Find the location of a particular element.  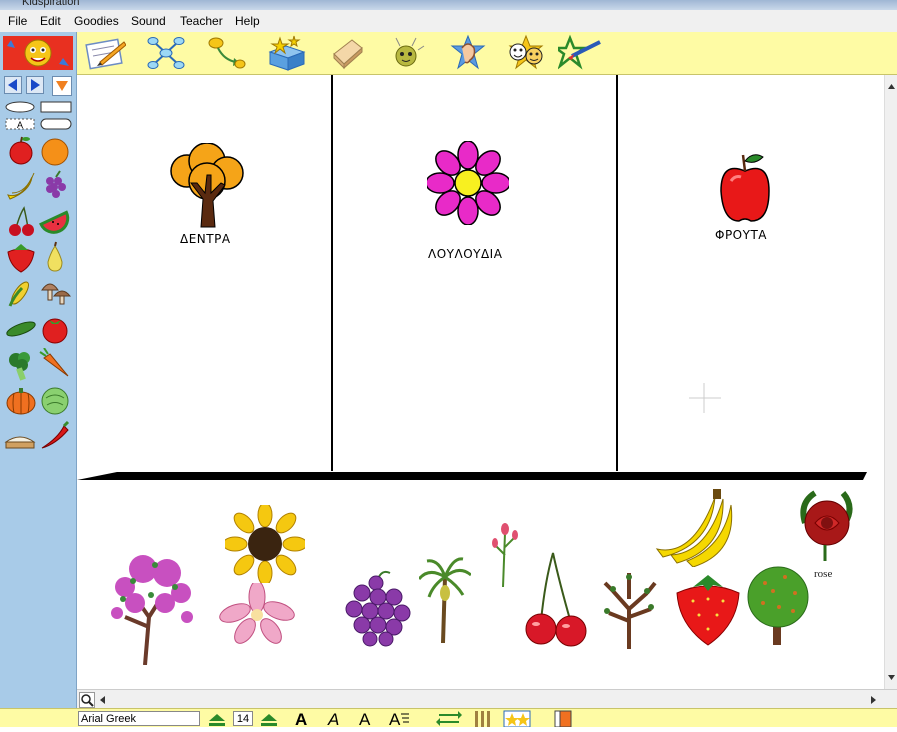

eraser-icon is located at coordinates (348, 53).